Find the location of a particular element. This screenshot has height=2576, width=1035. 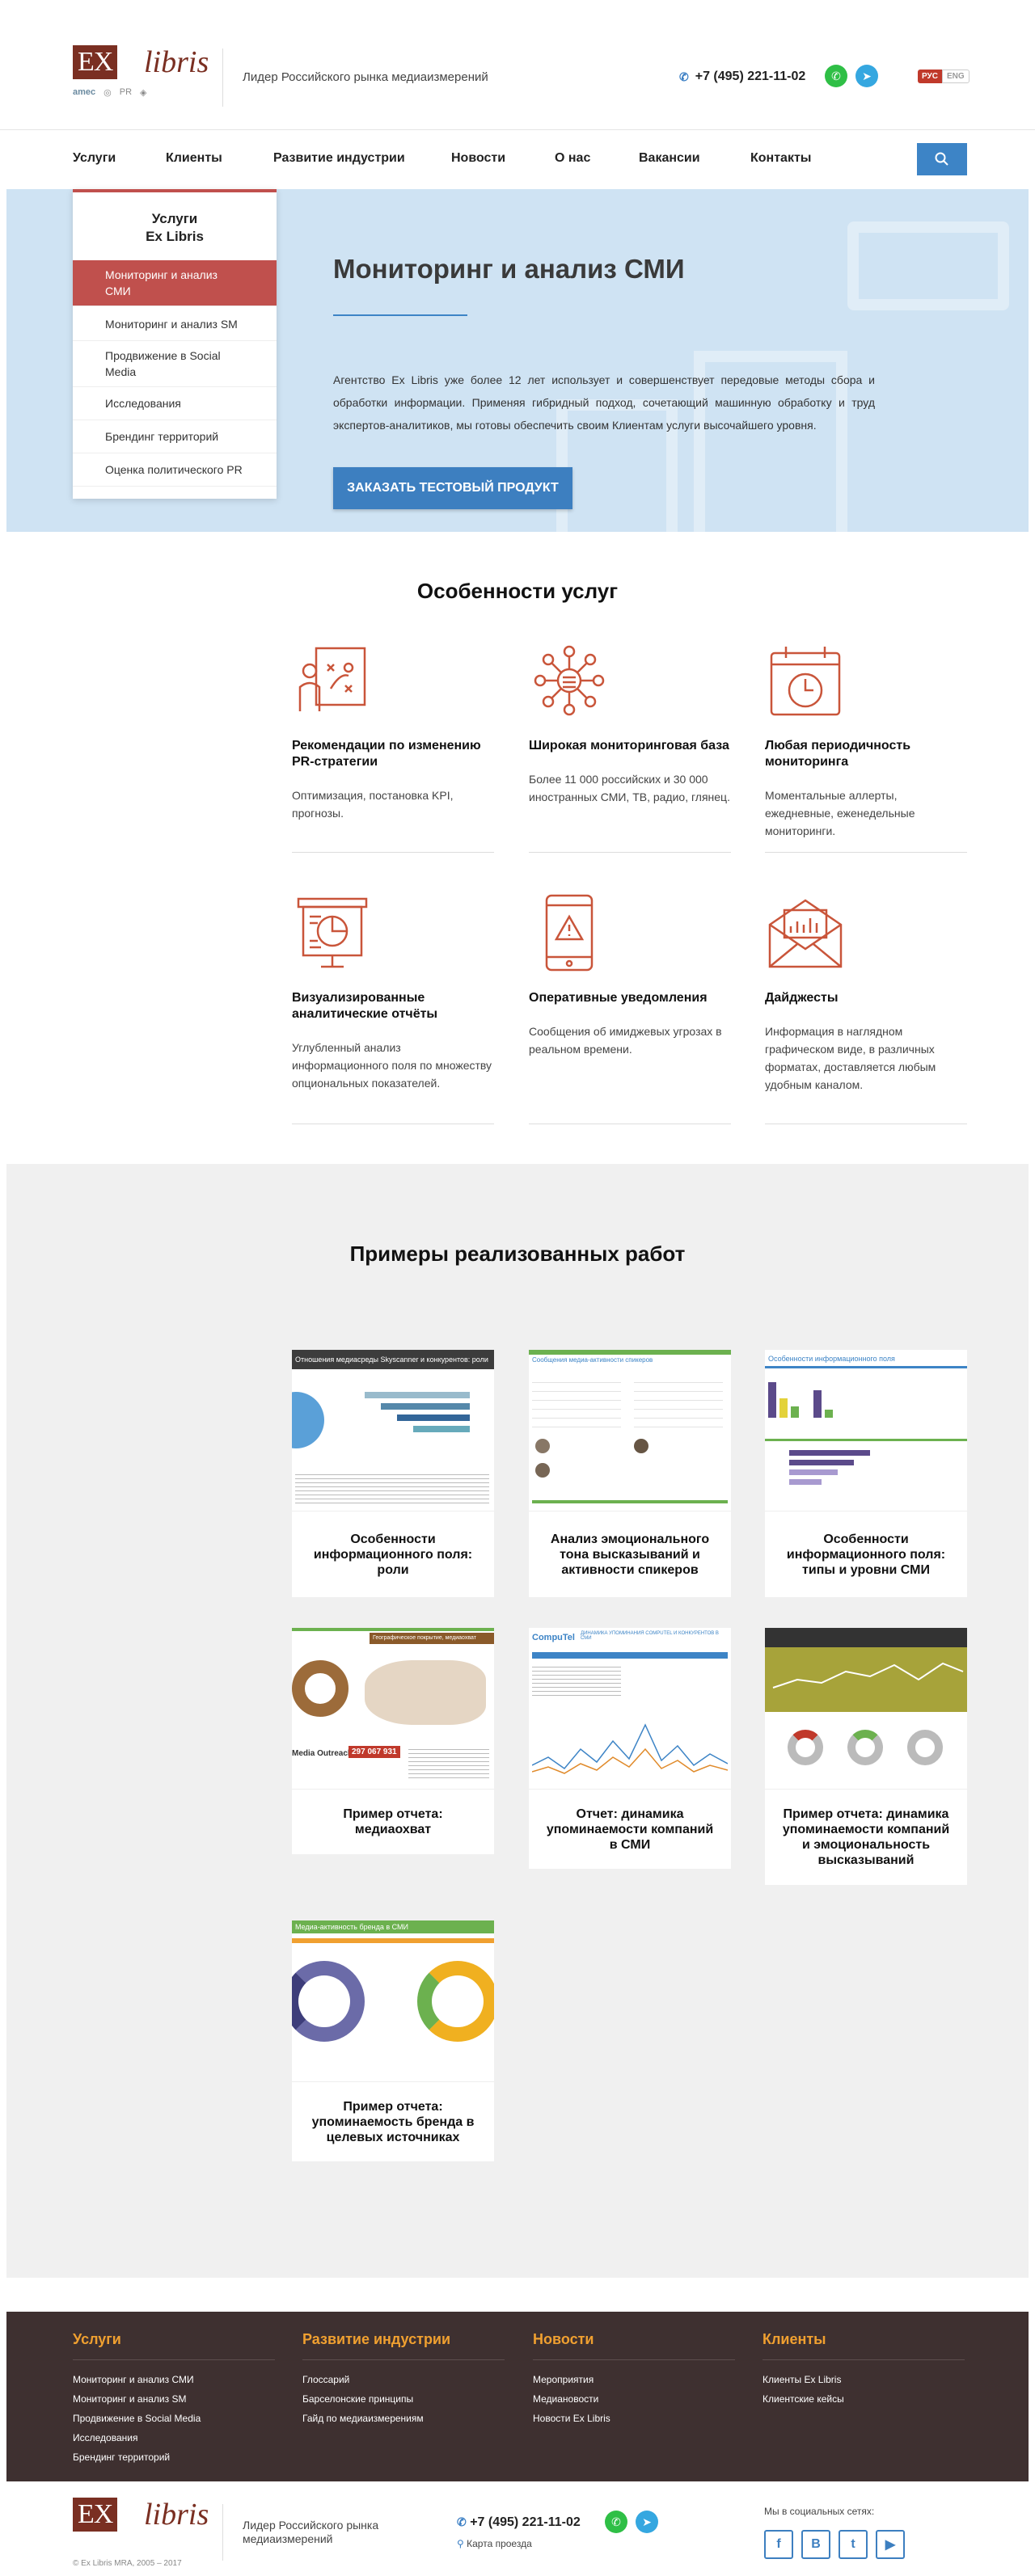

feature-divider is located at coordinates (866, 853).